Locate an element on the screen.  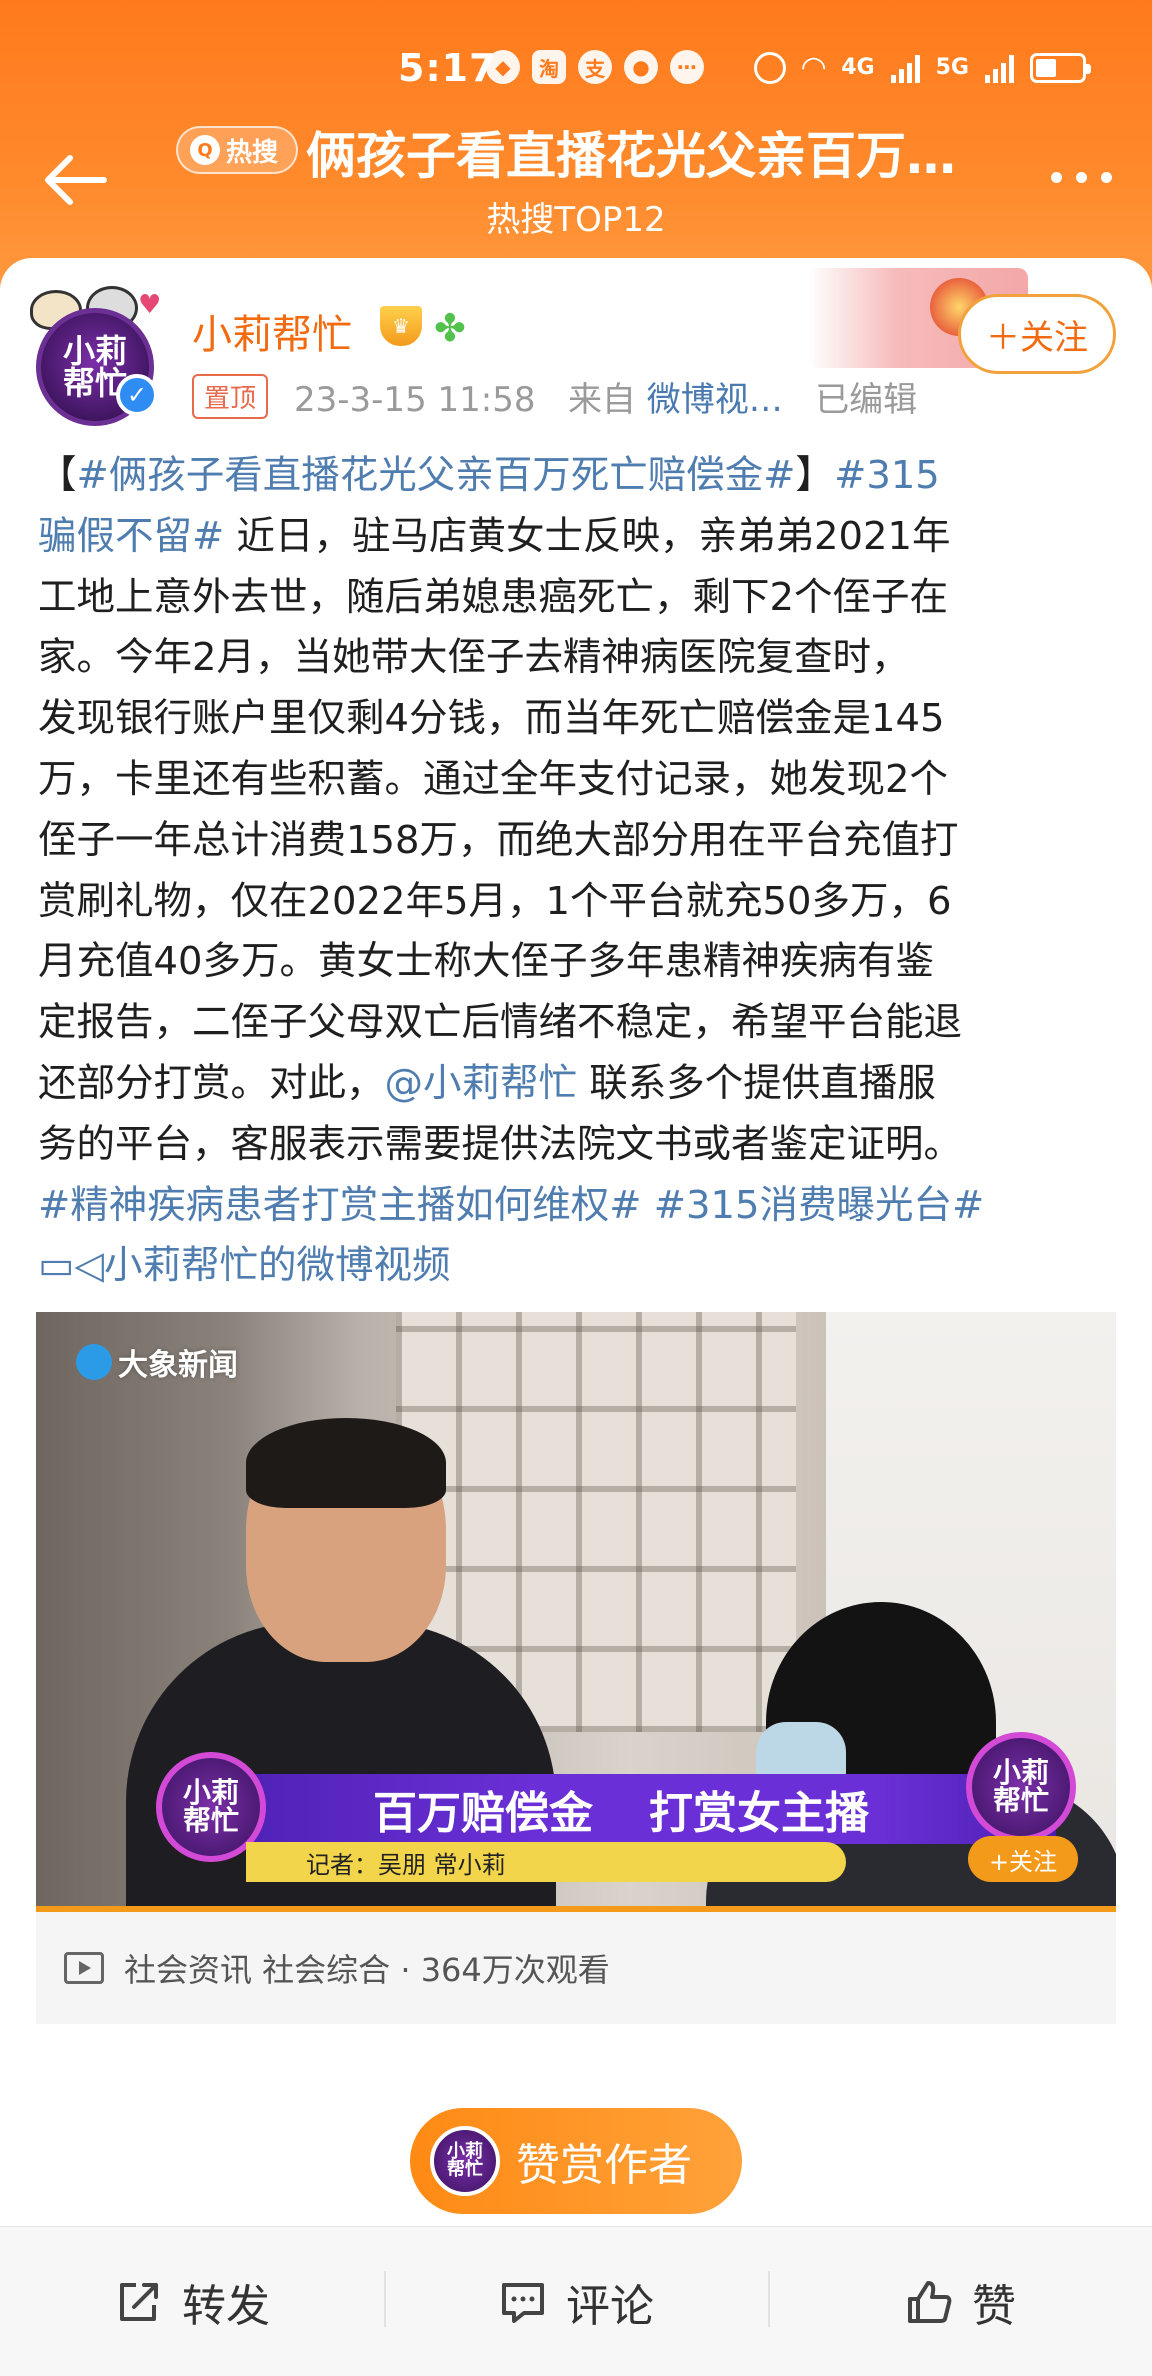
body-text: 发现银行账户里仅剩4分钱，而当年死亡赔偿金是145 is located at coordinates (491, 719).